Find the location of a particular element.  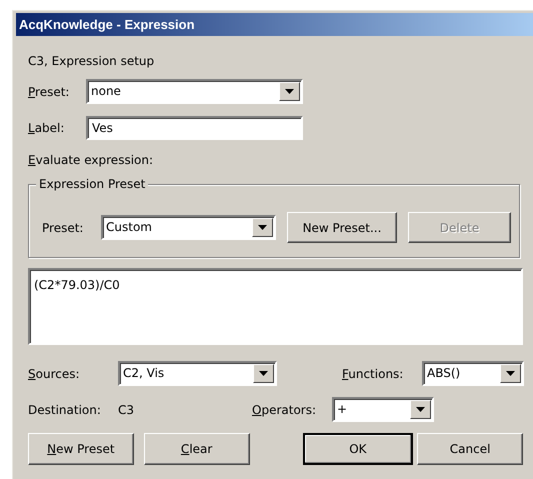

field-label: Label: is located at coordinates (47, 128).